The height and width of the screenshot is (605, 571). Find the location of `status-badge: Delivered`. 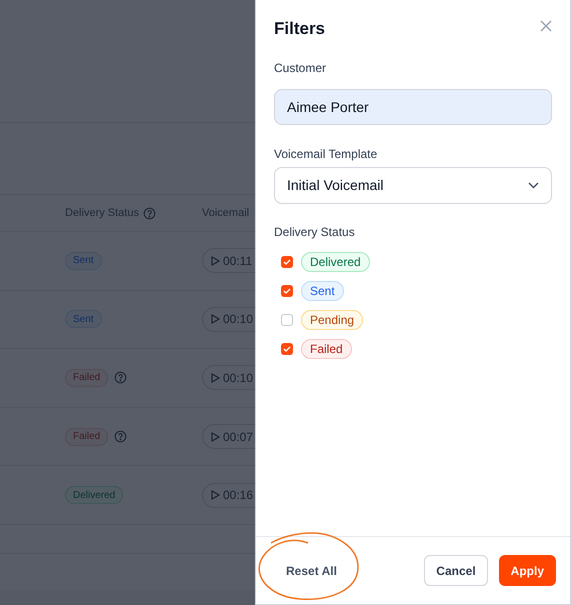

status-badge: Delivered is located at coordinates (335, 262).